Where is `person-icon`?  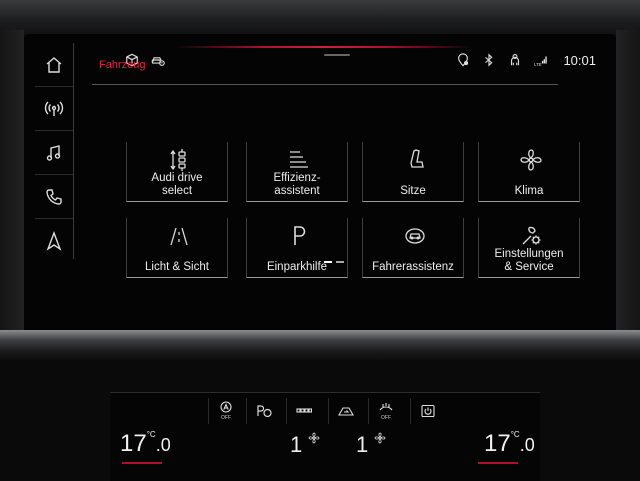 person-icon is located at coordinates (515, 60).